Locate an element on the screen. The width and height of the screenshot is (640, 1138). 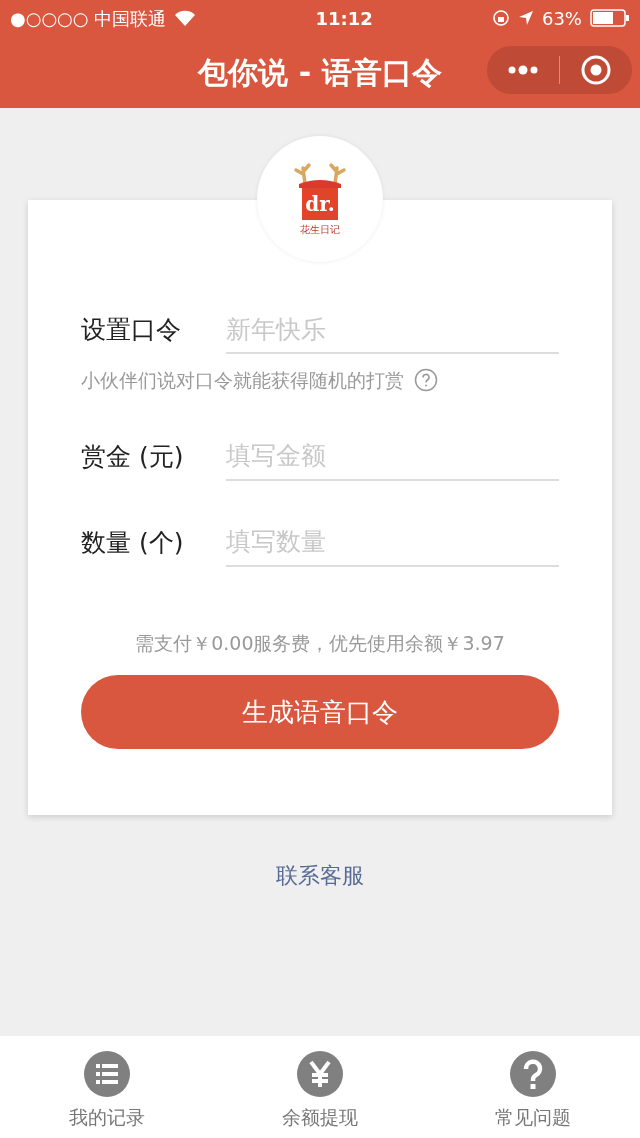
yen-icon is located at coordinates (320, 1074).